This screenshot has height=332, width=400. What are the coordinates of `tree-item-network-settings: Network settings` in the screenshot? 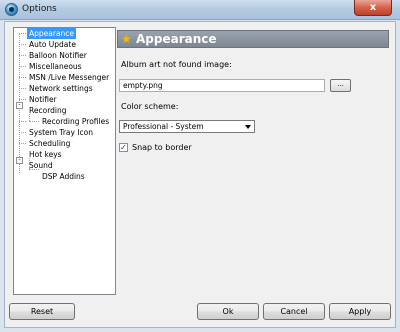 It's located at (61, 88).